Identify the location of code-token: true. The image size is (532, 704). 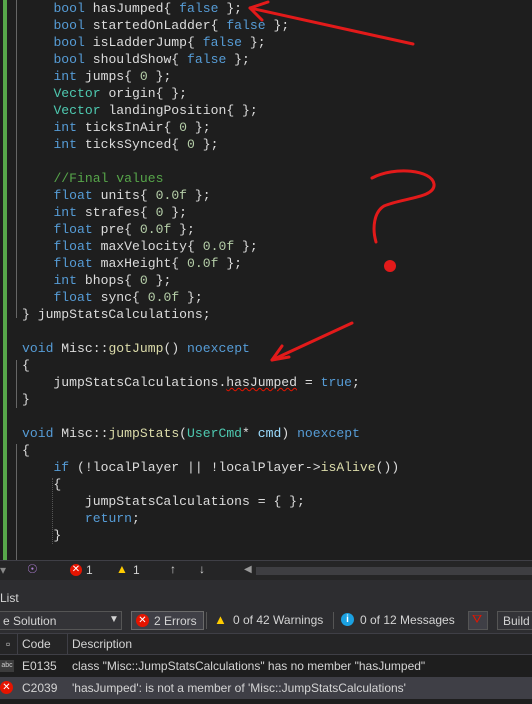
(336, 382).